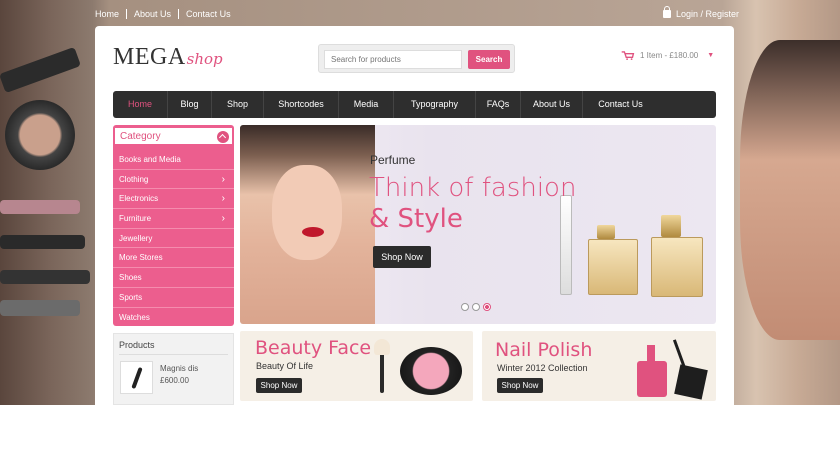 The height and width of the screenshot is (472, 840). What do you see at coordinates (223, 137) in the screenshot?
I see `chevron-up-icon` at bounding box center [223, 137].